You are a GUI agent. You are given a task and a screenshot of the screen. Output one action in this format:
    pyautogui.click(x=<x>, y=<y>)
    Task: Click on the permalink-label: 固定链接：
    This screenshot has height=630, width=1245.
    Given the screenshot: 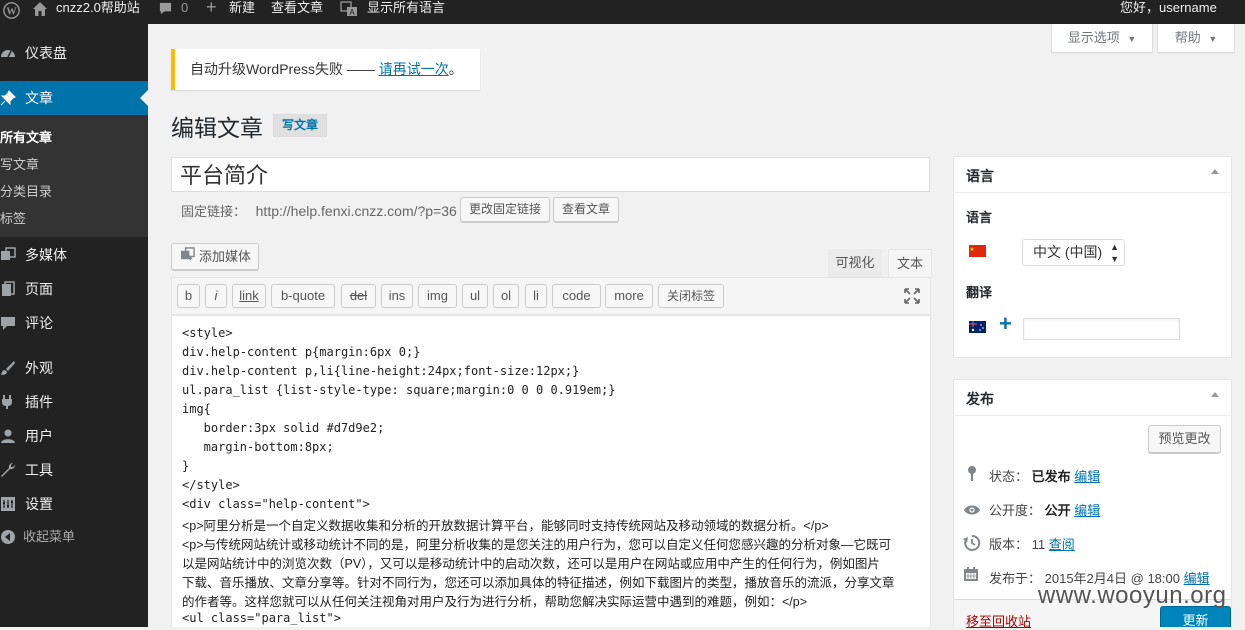 What is the action you would take?
    pyautogui.click(x=214, y=211)
    